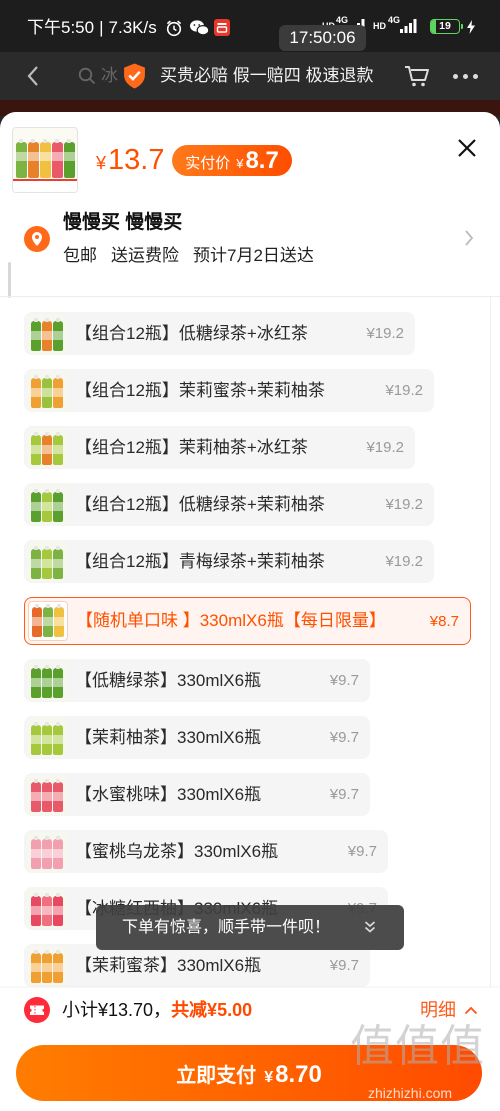 Image resolution: width=500 pixels, height=1111 pixels. I want to click on actual-price-label: 实付价, so click(208, 163).